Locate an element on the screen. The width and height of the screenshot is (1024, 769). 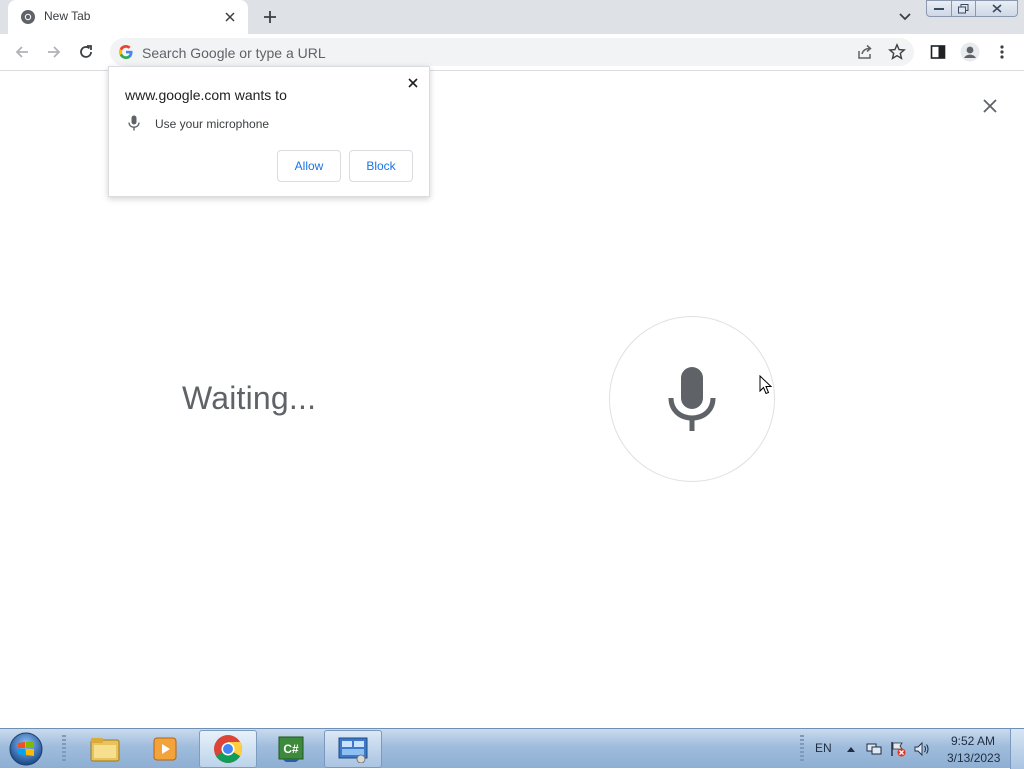
action-center-flag-icon is located at coordinates (898, 749).